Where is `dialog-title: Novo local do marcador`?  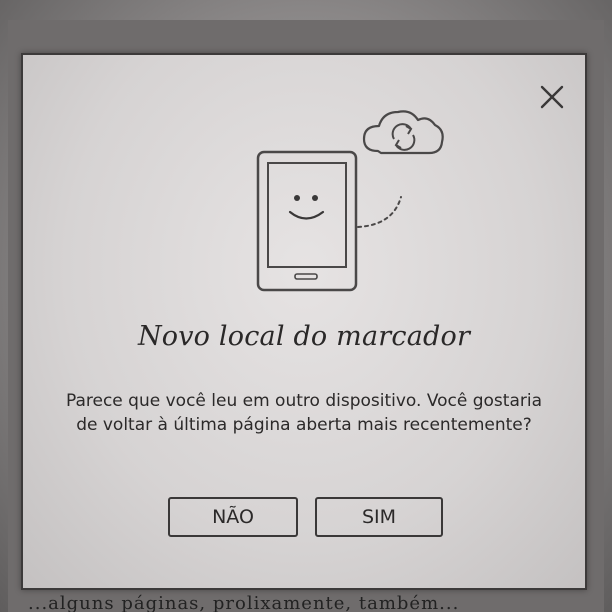
dialog-title: Novo local do marcador is located at coordinates (304, 336).